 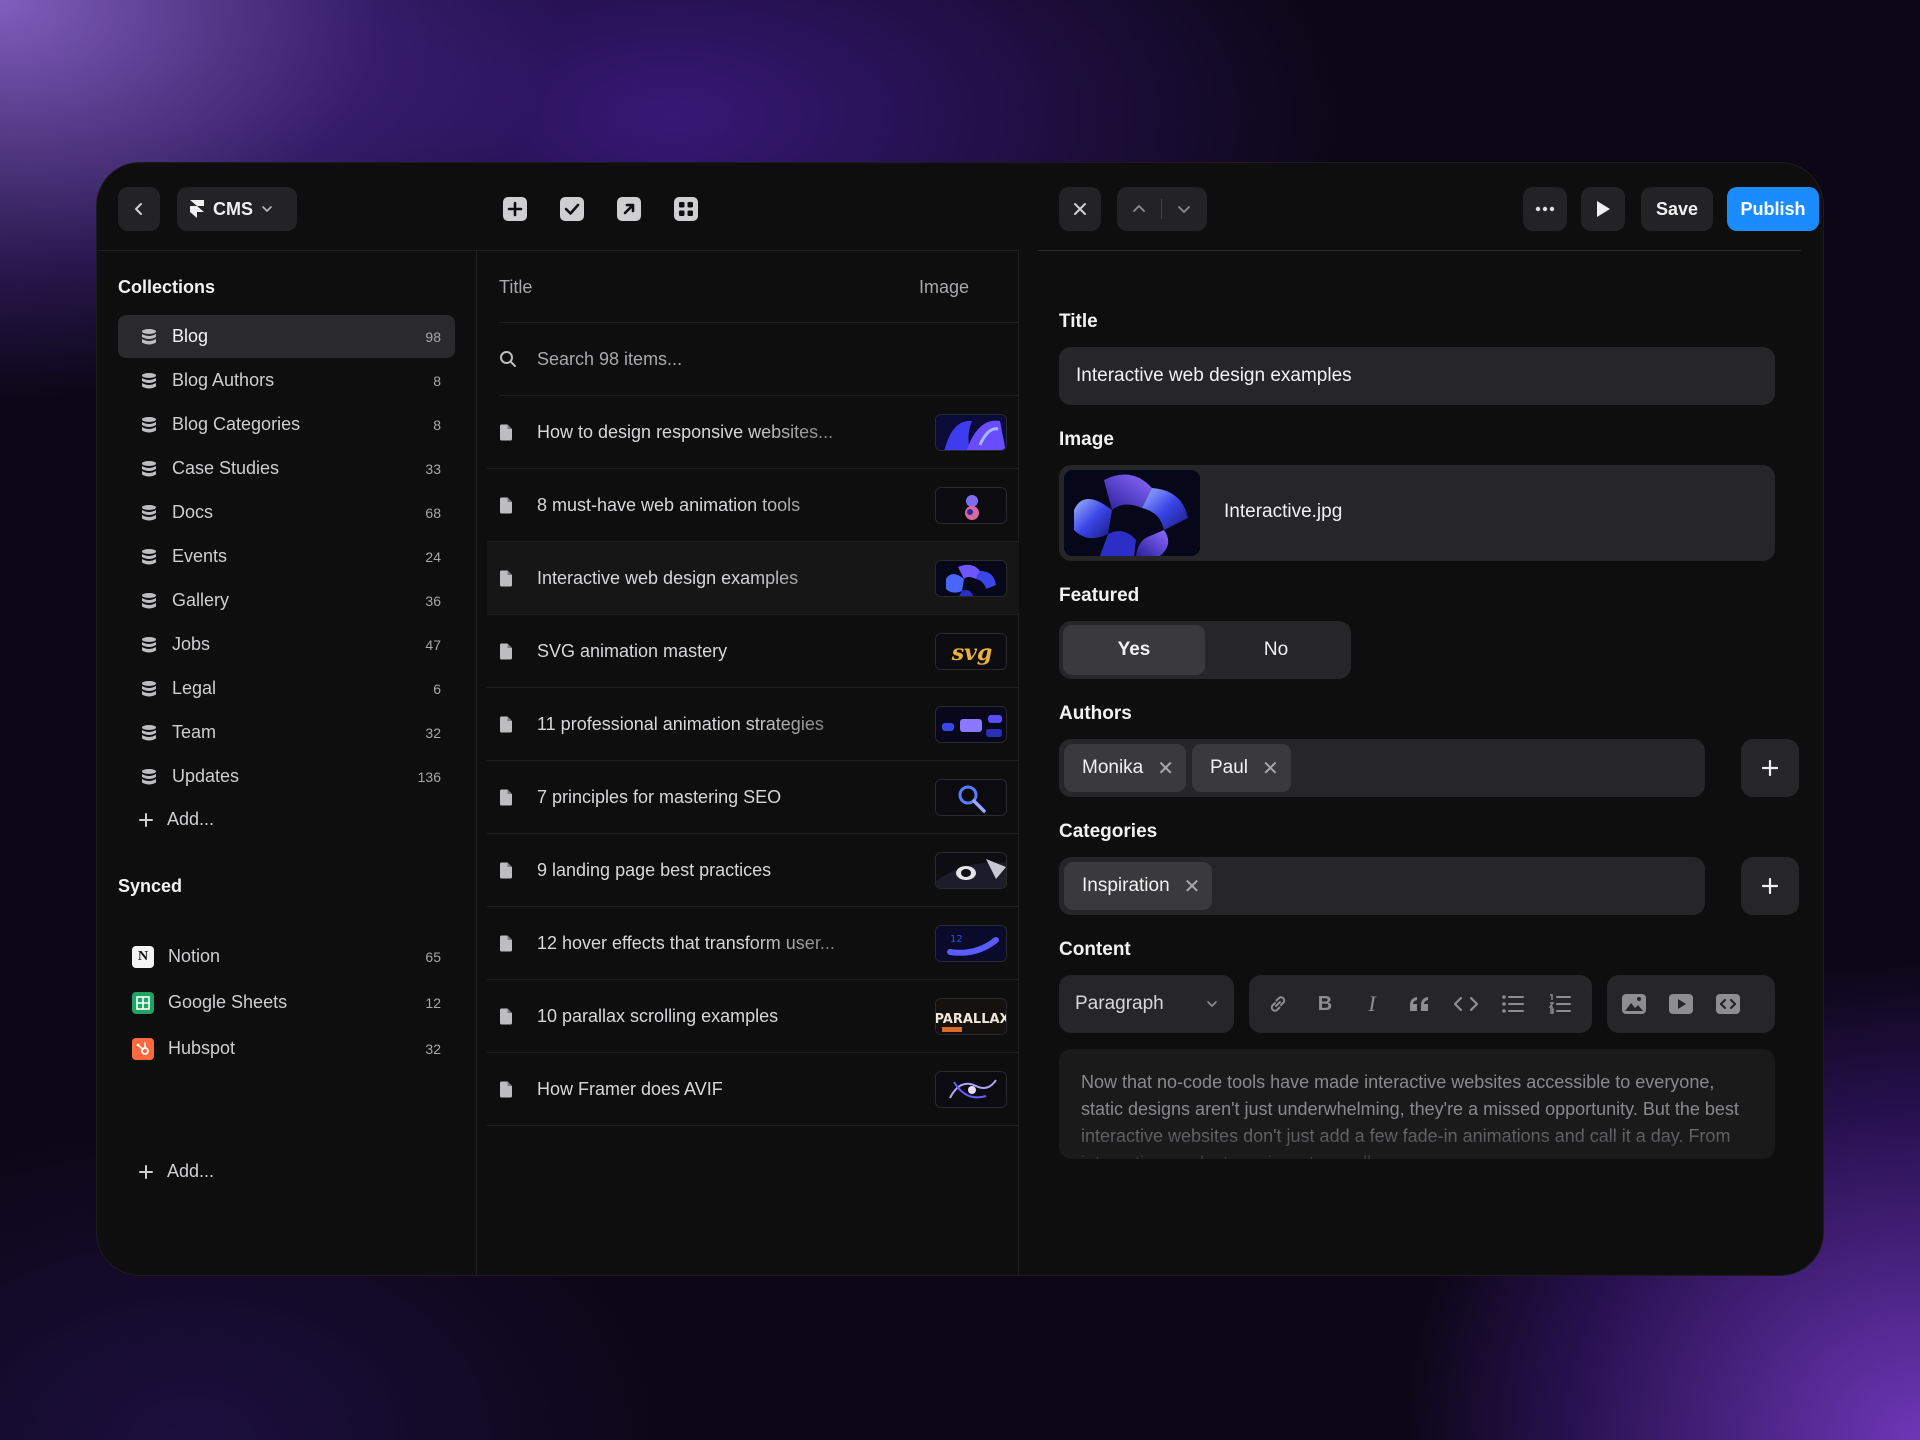 I want to click on bold-icon: B, so click(x=1325, y=1004).